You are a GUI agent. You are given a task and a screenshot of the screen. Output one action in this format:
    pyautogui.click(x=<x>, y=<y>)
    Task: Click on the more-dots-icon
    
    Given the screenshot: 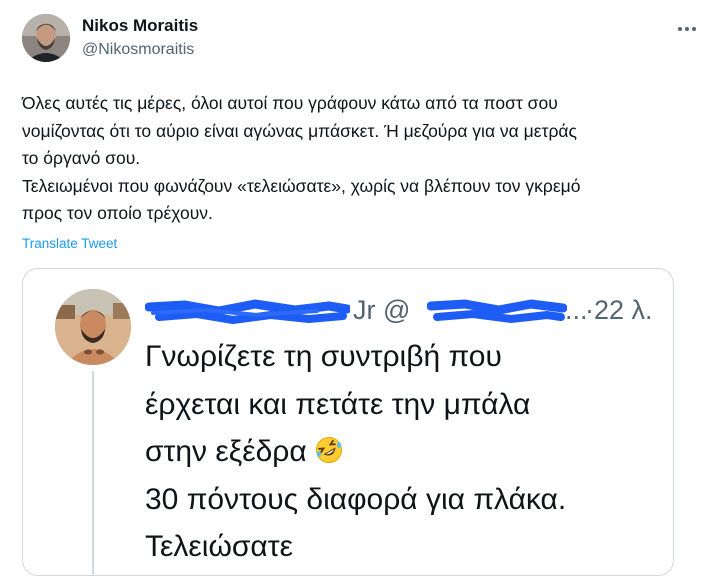 What is the action you would take?
    pyautogui.click(x=687, y=29)
    